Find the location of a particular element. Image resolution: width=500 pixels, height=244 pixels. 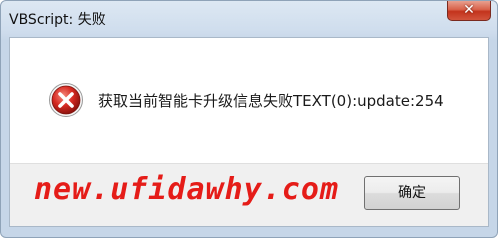

close-button: ✕ is located at coordinates (469, 11).